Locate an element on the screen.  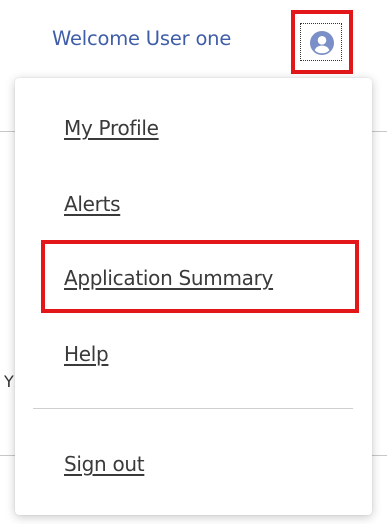
background-divider-bottom-right is located at coordinates (379, 455).